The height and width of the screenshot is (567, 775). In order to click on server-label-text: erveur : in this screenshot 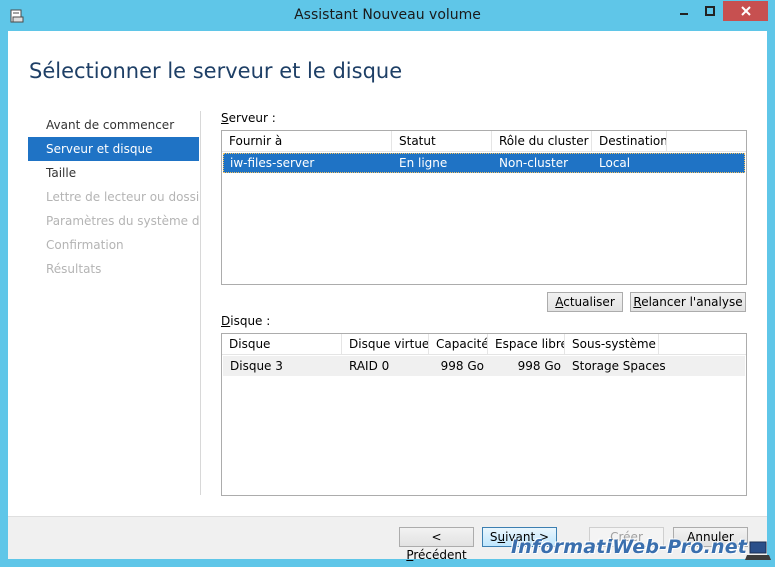, I will do `click(252, 118)`.